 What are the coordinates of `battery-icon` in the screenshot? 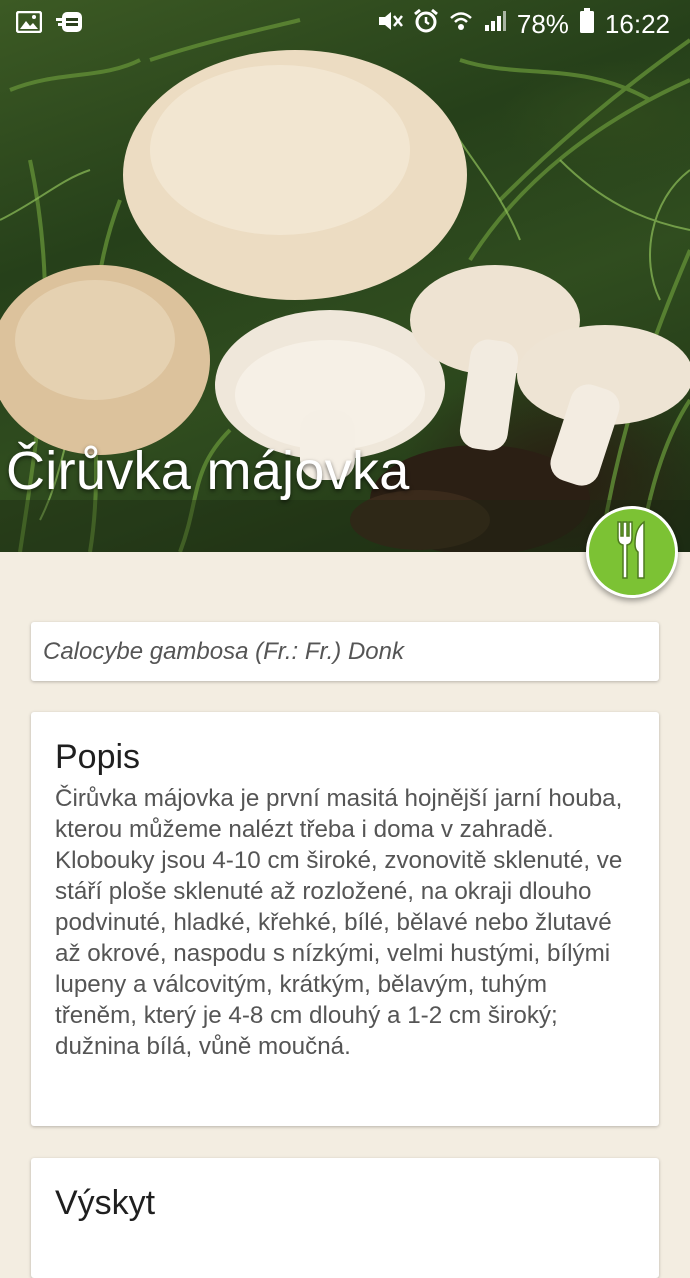 It's located at (587, 24).